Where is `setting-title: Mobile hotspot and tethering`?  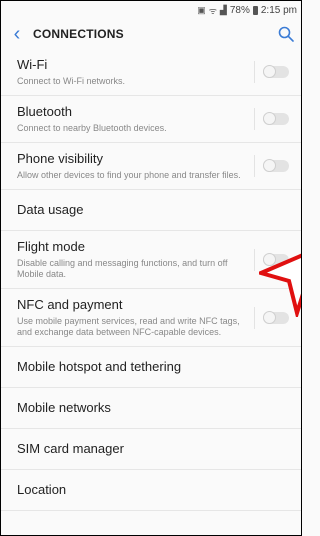
setting-title: Mobile hotspot and tethering is located at coordinates (99, 366).